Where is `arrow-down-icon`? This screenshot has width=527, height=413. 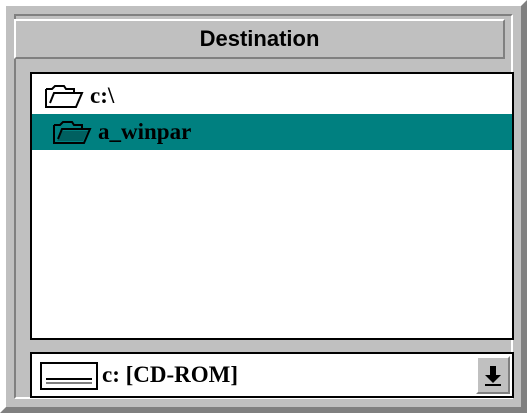 arrow-down-icon is located at coordinates (493, 376).